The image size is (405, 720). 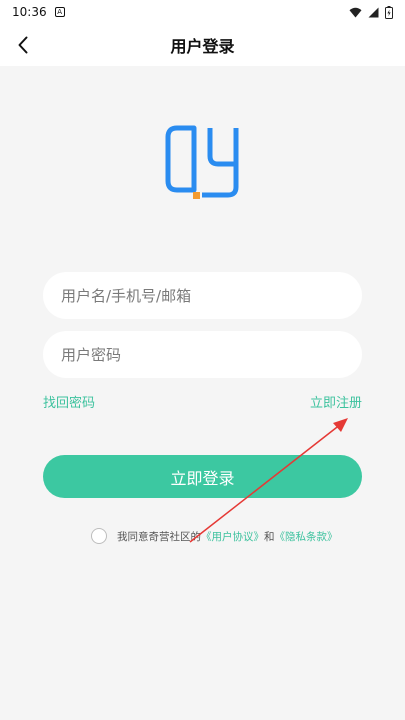 What do you see at coordinates (306, 536) in the screenshot?
I see `privacy-policy-link: 《隐私条款》` at bounding box center [306, 536].